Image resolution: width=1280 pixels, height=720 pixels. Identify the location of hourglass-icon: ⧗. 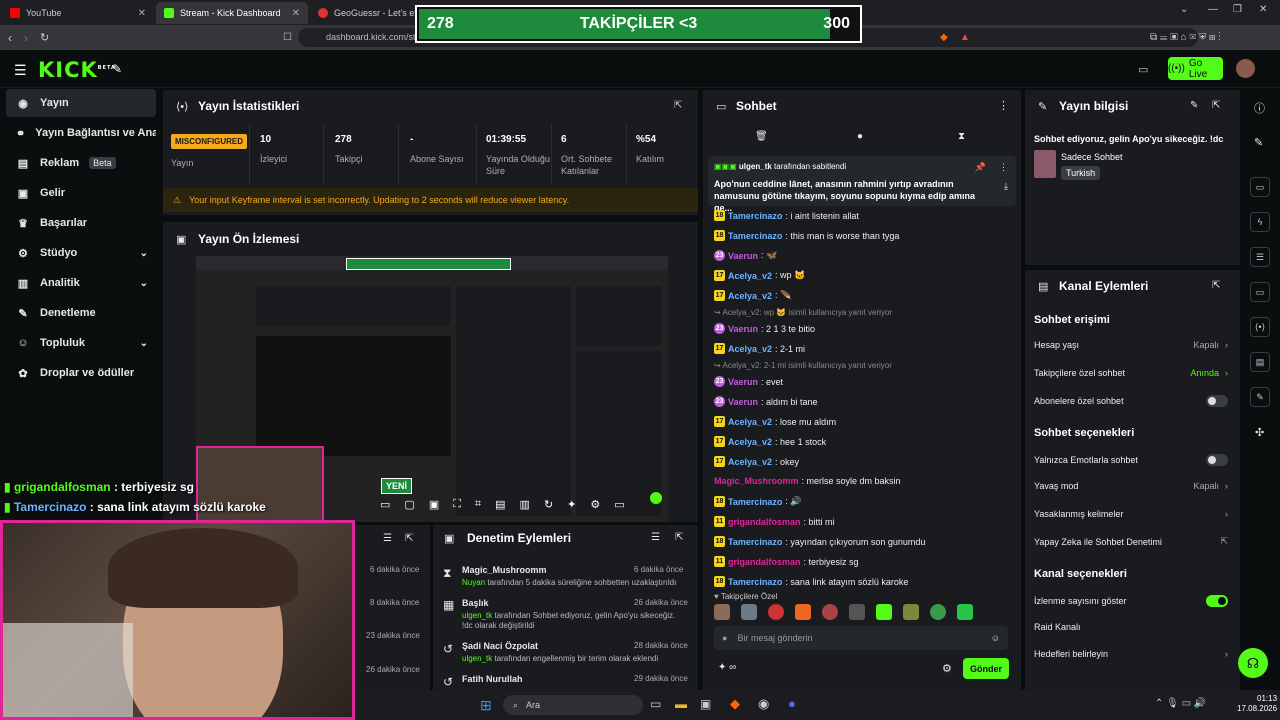
(961, 136).